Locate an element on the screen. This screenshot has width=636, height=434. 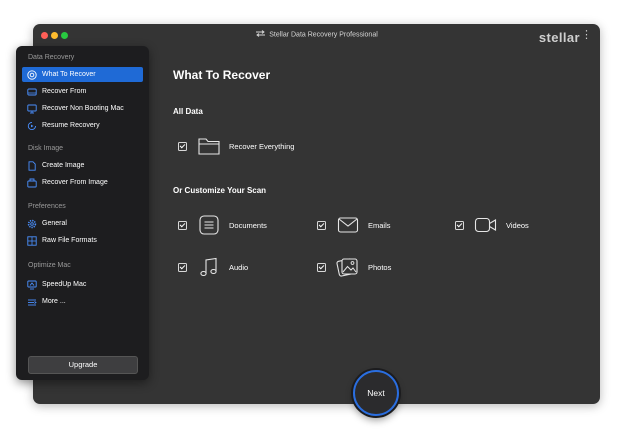
section-heading-all-data: All Data is located at coordinates (188, 111).